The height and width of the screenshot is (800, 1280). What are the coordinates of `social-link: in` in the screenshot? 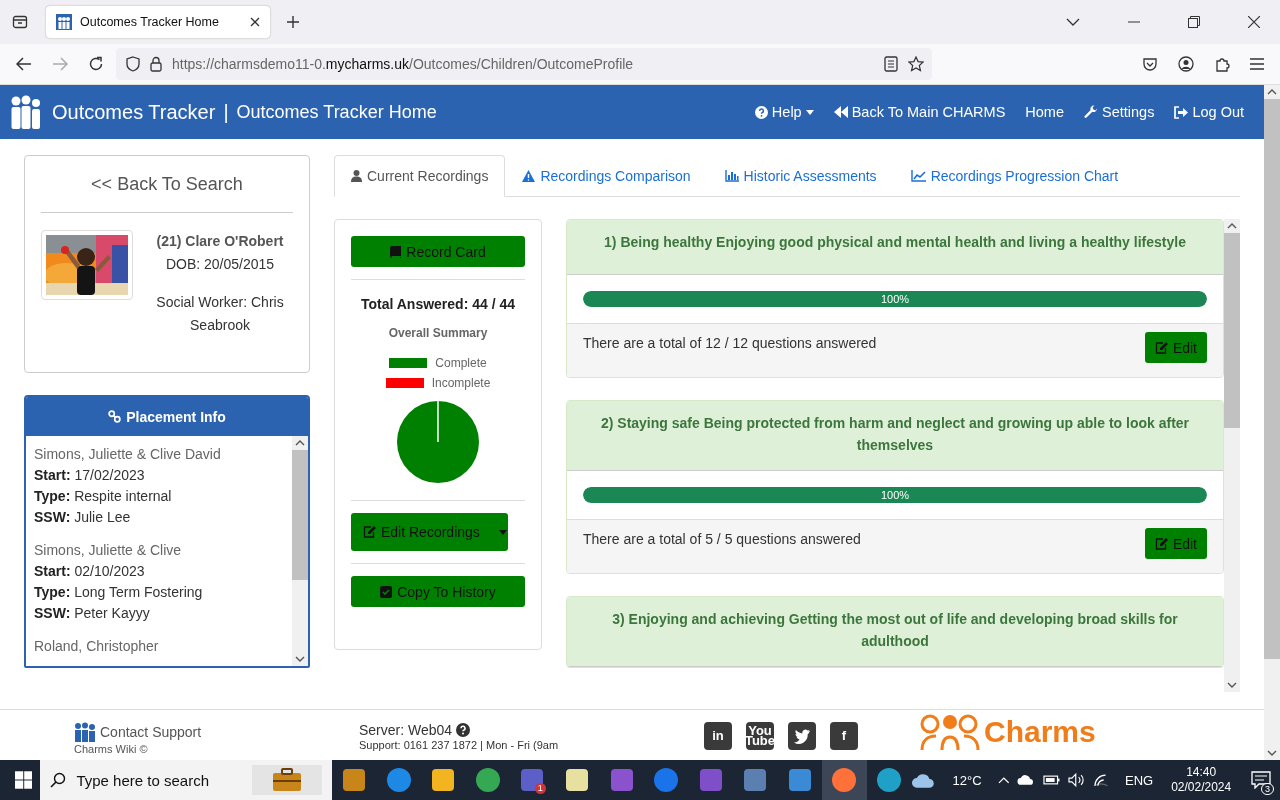 It's located at (718, 736).